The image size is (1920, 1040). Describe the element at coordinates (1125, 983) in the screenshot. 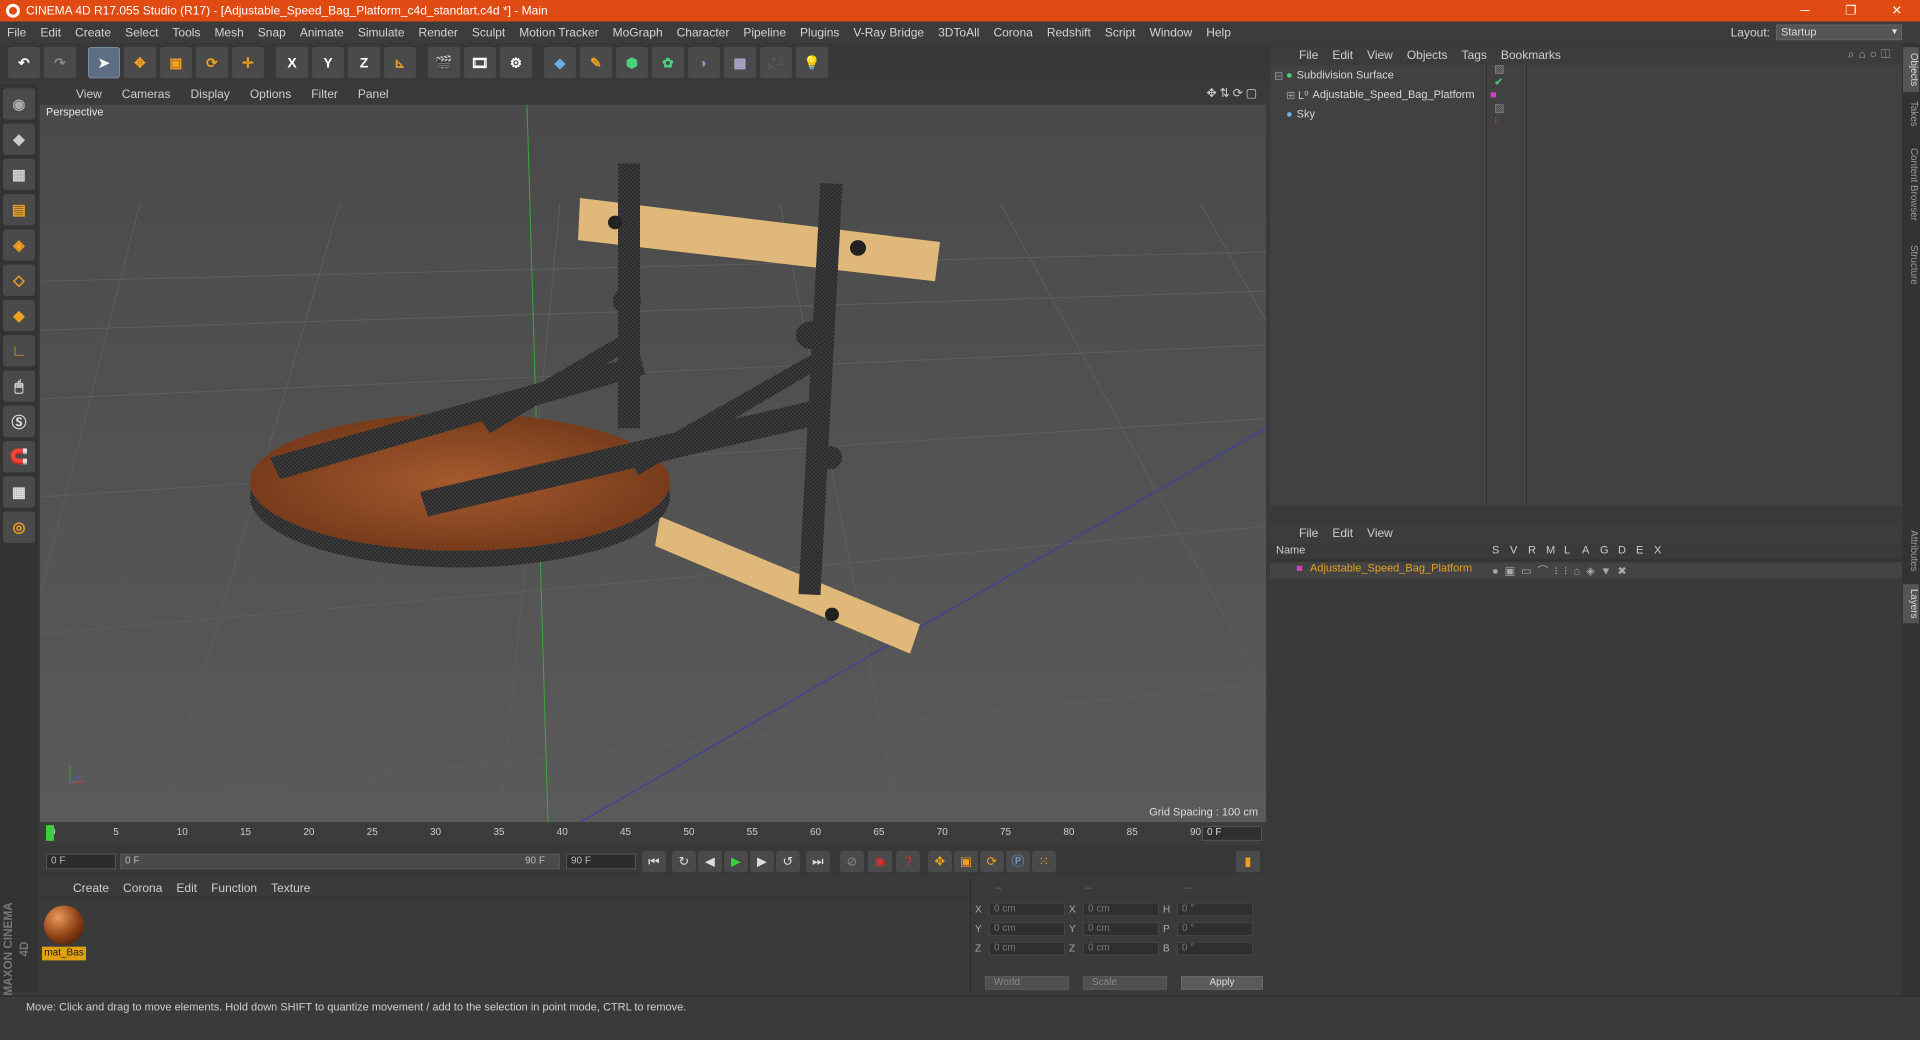

I see `coord-mode-select: Scale` at that location.